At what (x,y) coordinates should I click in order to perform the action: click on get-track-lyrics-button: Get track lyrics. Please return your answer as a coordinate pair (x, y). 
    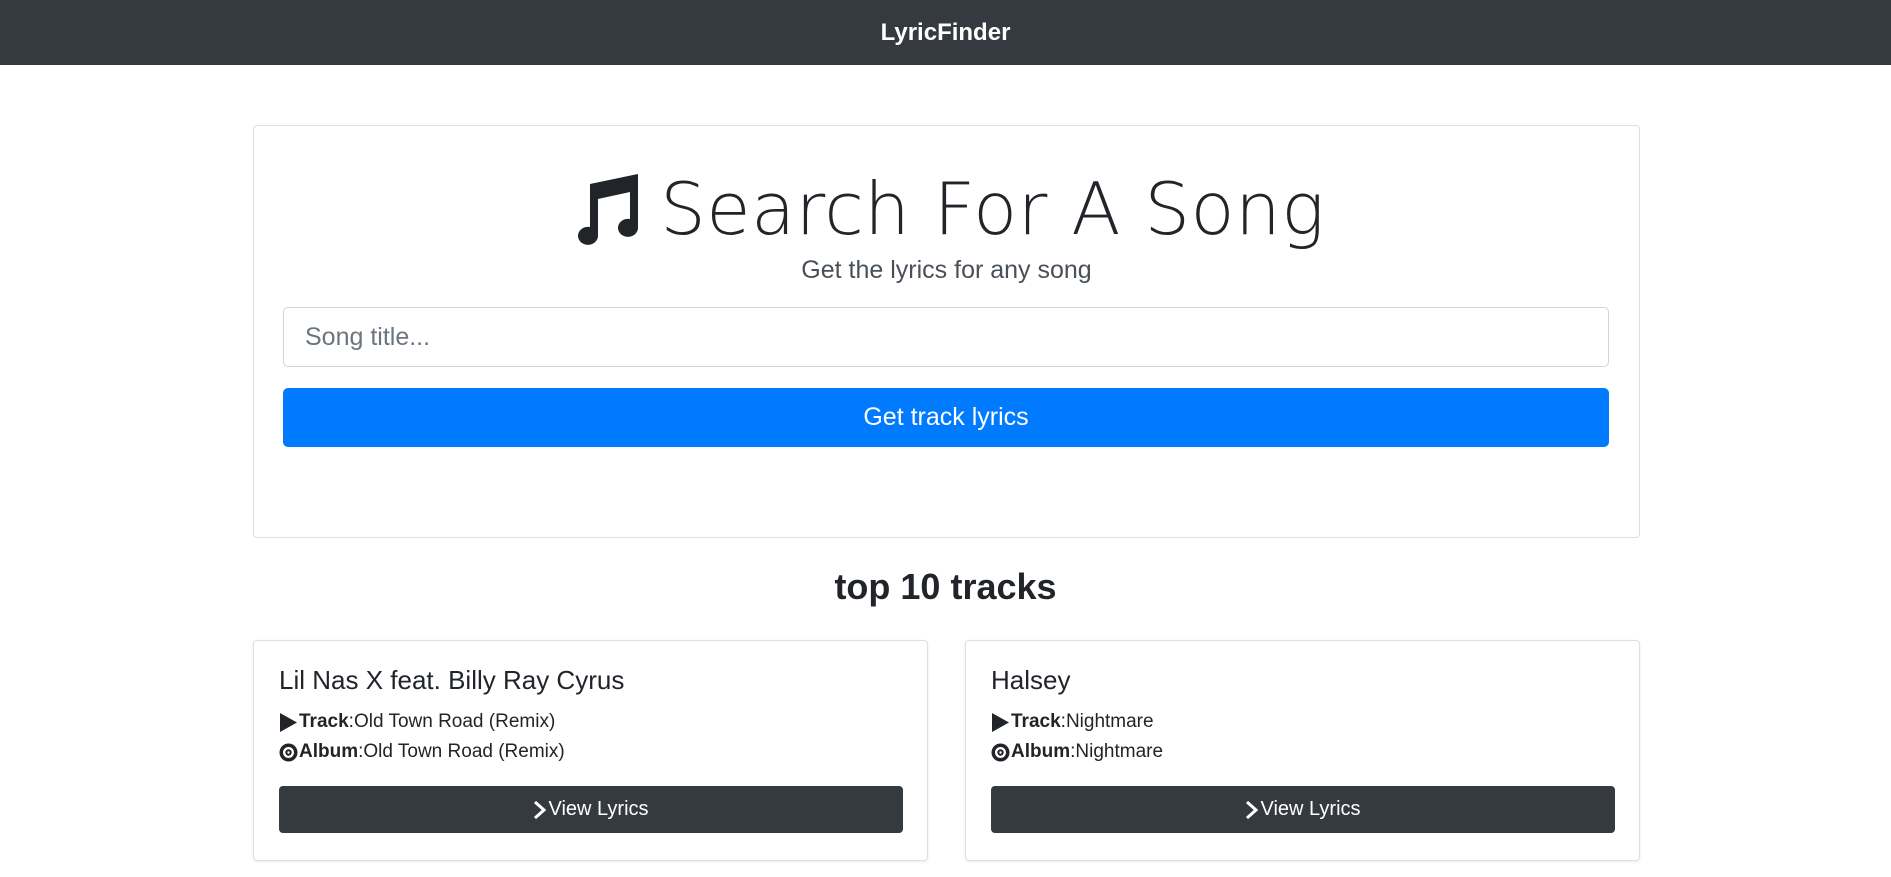
    Looking at the image, I should click on (946, 417).